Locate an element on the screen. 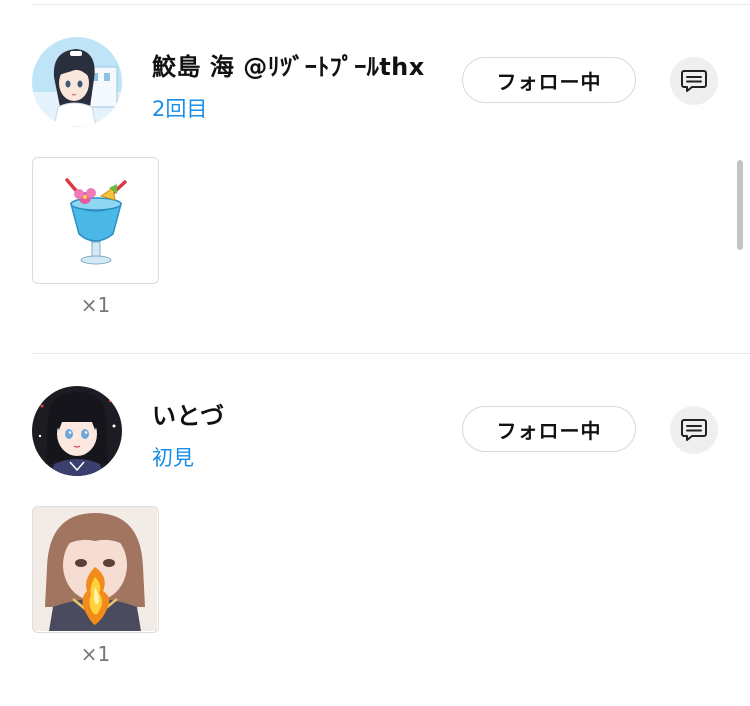 This screenshot has height=706, width=750. entry-divider is located at coordinates (391, 353).